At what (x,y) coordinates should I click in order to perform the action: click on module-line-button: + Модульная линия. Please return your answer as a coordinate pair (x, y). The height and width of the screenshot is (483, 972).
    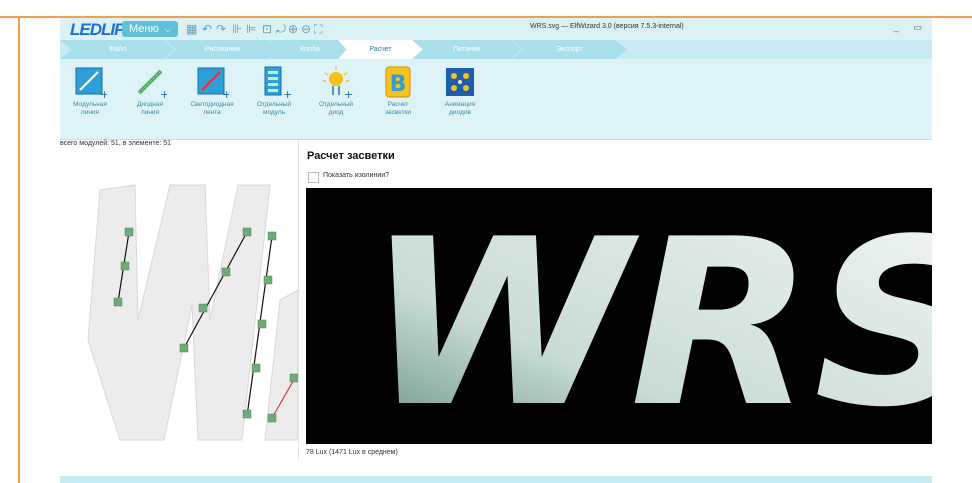
    Looking at the image, I should click on (90, 90).